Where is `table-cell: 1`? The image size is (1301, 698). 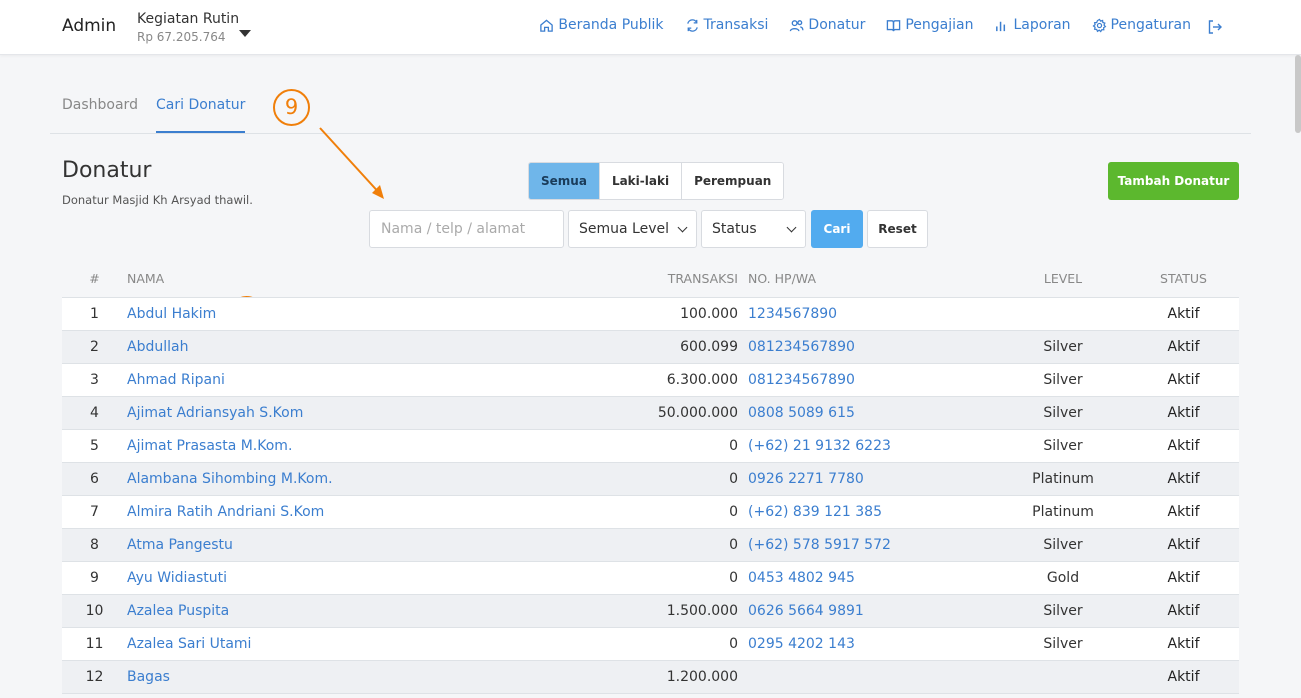 table-cell: 1 is located at coordinates (94, 314).